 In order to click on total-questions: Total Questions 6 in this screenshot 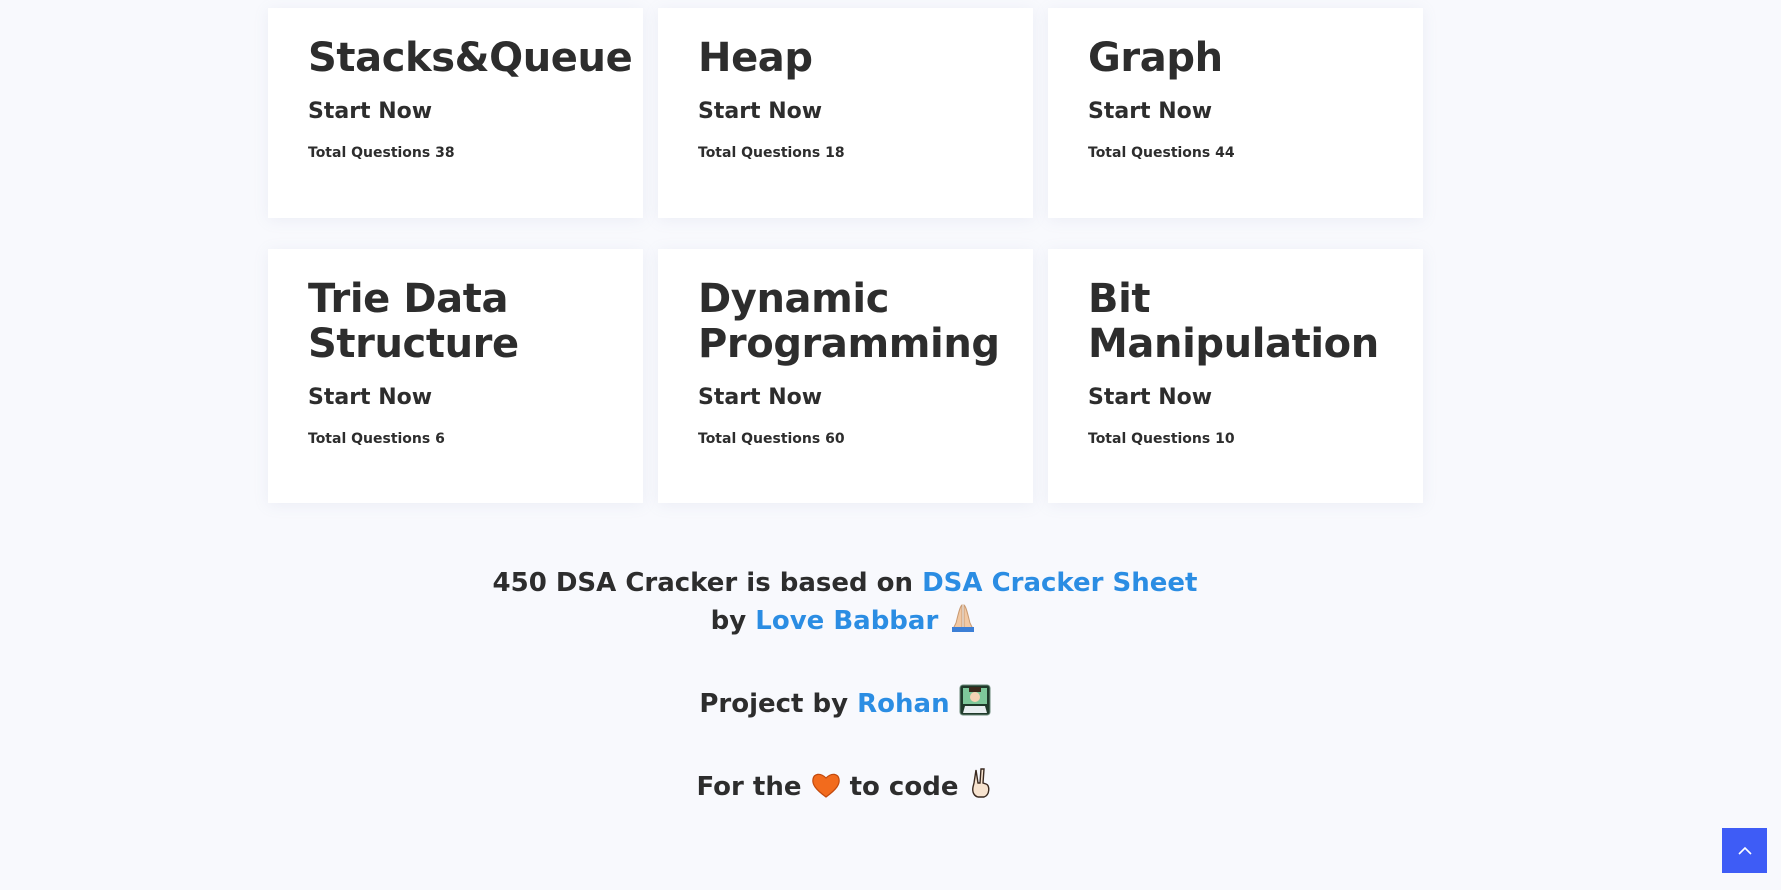, I will do `click(376, 439)`.